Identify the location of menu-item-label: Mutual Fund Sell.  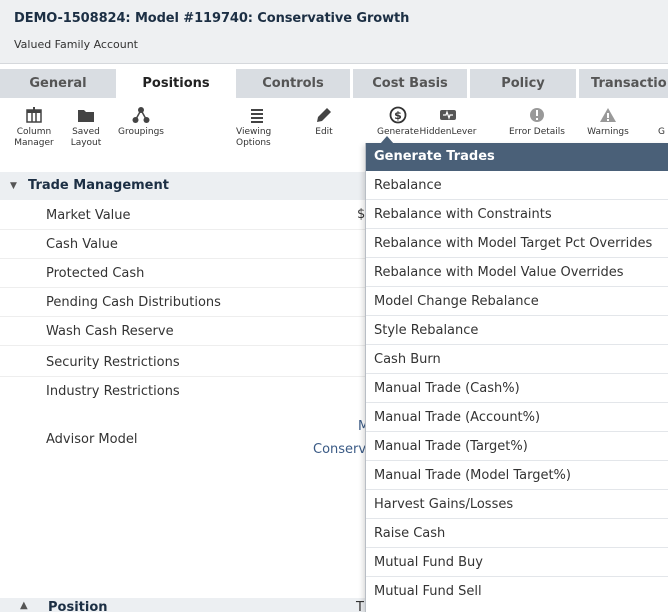
(428, 591).